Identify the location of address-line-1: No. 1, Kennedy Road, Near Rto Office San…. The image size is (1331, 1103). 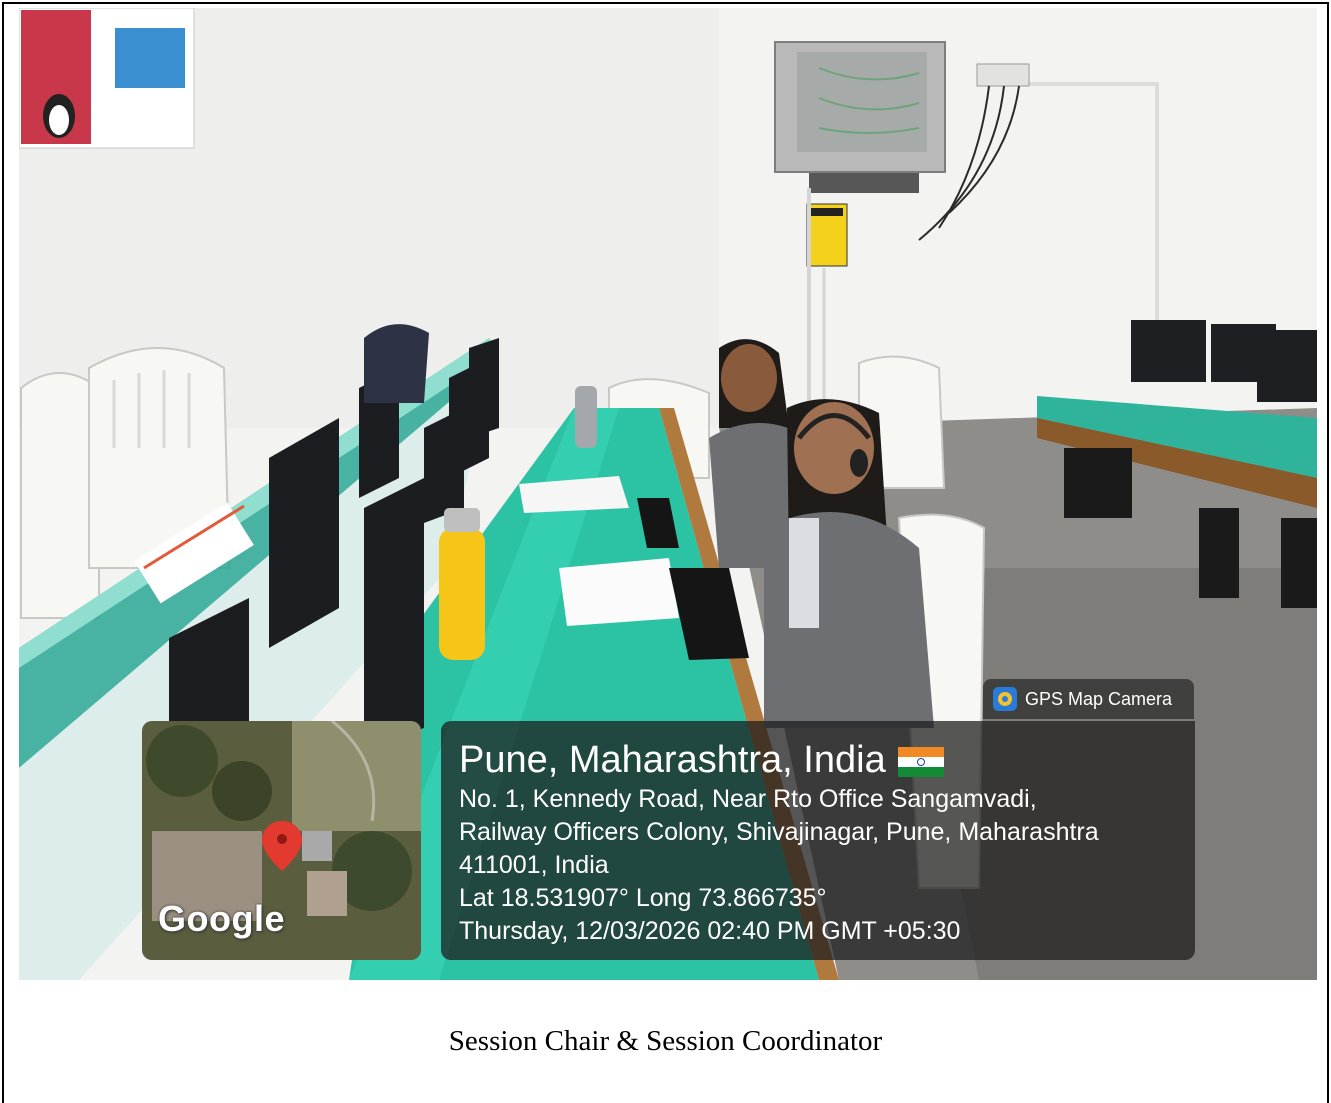
(748, 799).